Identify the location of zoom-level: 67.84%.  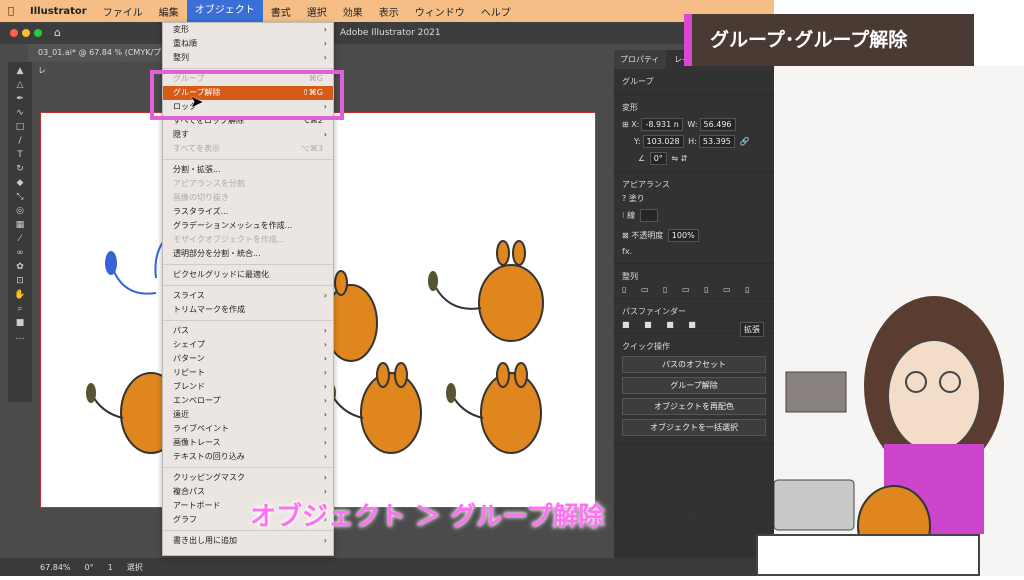
(55, 567).